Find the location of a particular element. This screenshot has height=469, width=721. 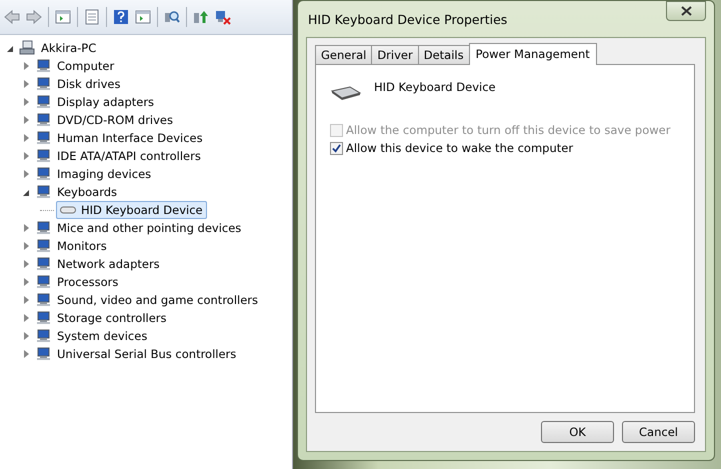

tree-item: HID Keyboard Device is located at coordinates (131, 210).